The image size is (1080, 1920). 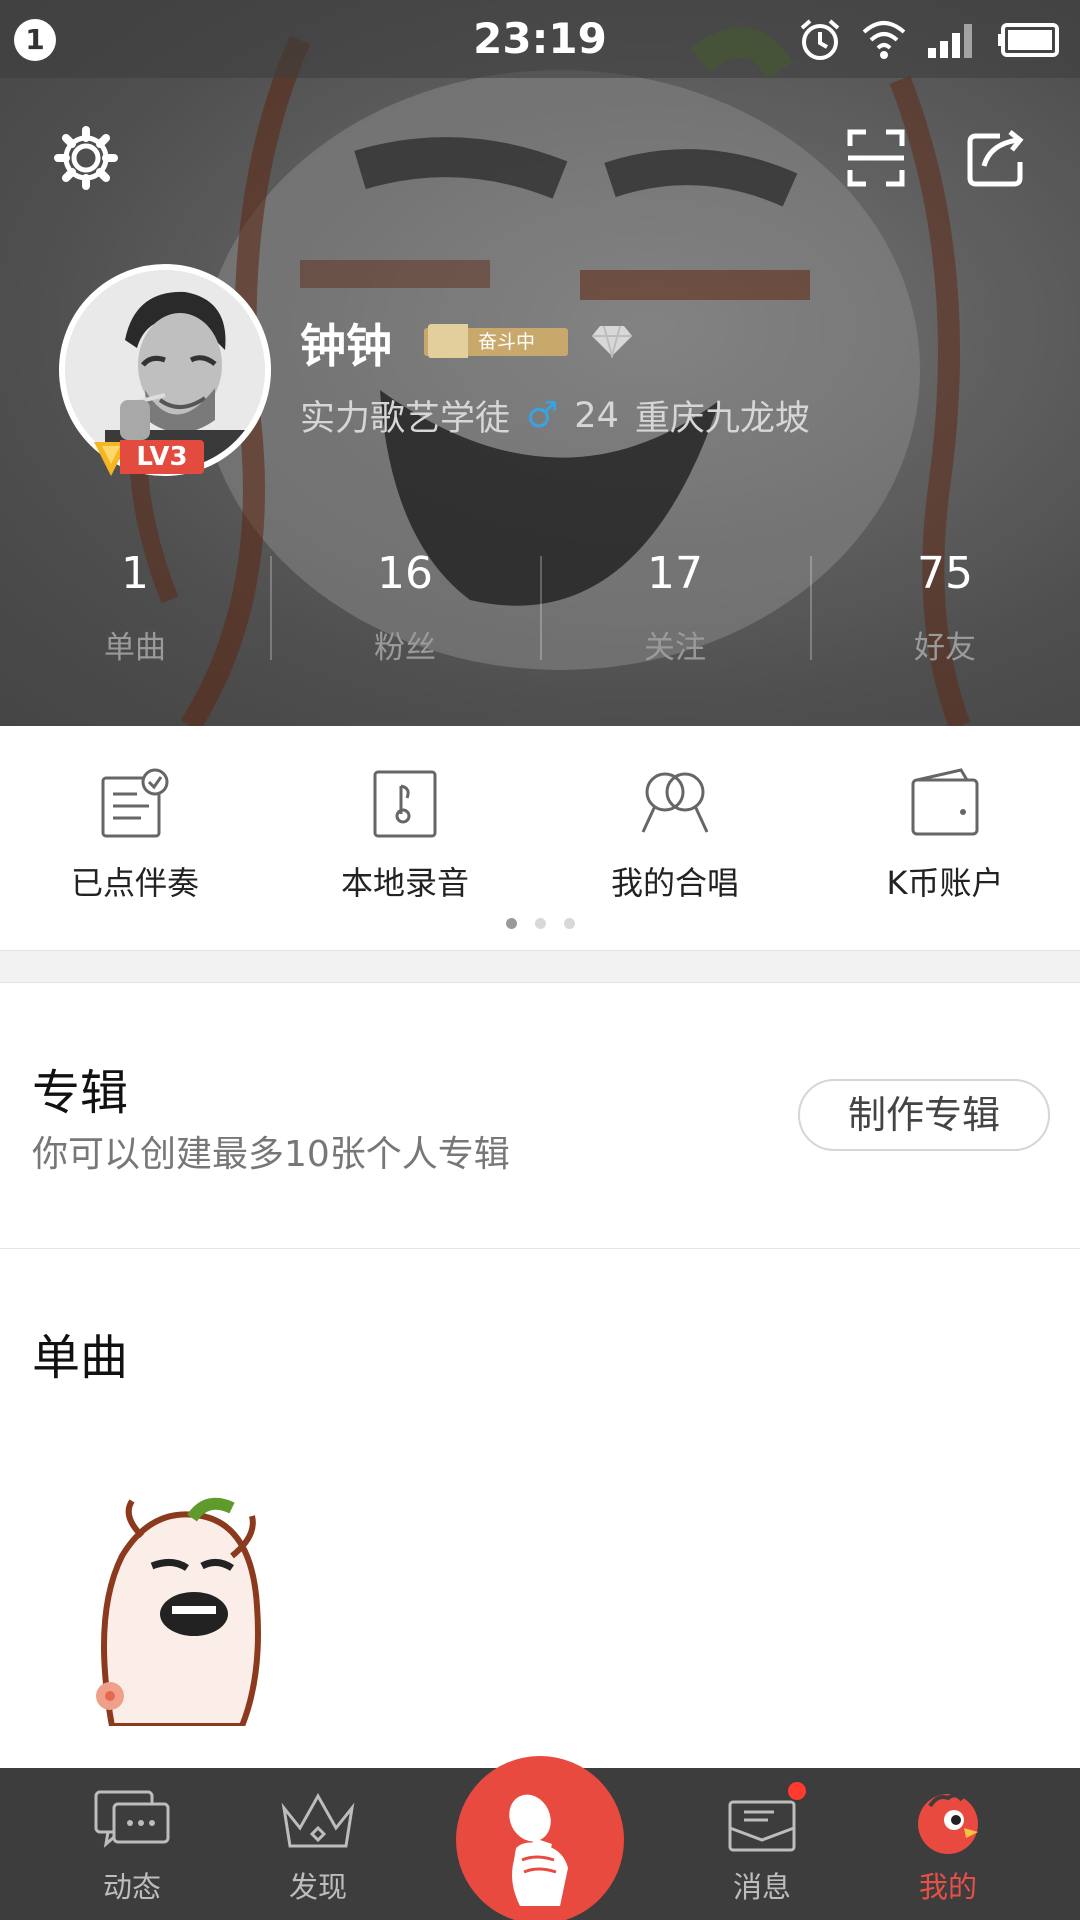 I want to click on book-icon, so click(x=448, y=341).